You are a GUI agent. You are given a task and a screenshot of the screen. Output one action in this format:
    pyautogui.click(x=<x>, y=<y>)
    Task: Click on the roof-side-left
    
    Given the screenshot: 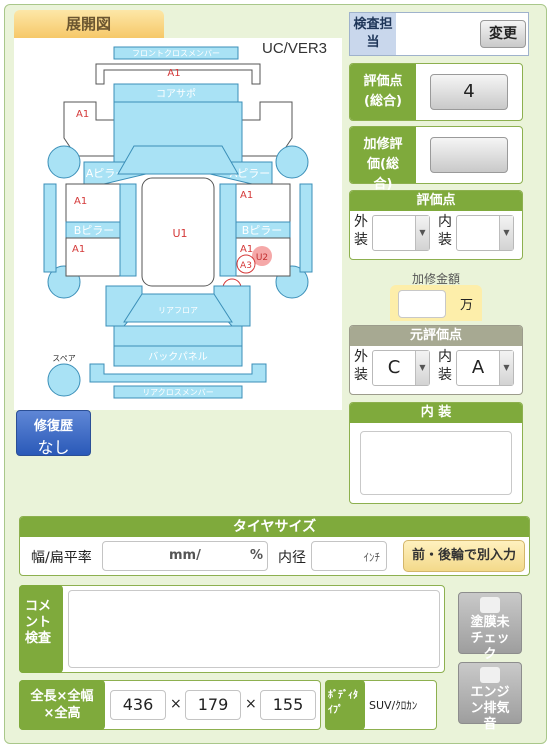 What is the action you would take?
    pyautogui.click(x=128, y=230)
    